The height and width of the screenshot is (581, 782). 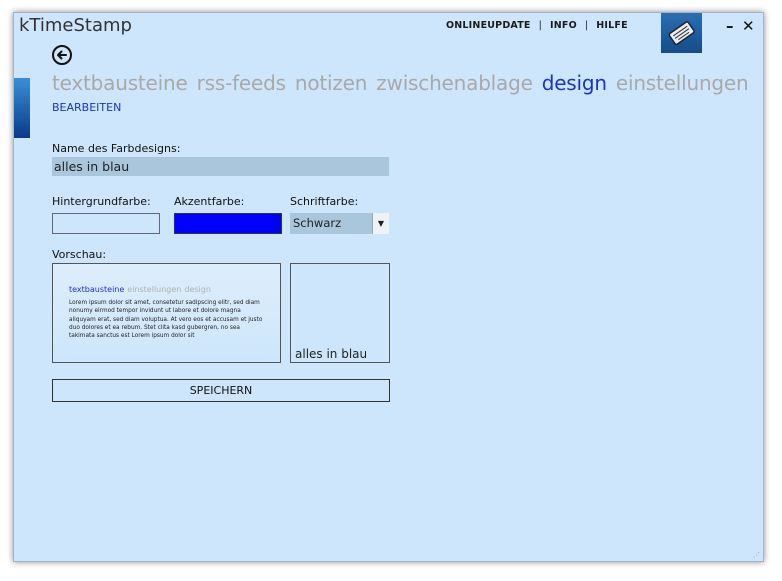 I want to click on accent-color-swatch, so click(x=228, y=223).